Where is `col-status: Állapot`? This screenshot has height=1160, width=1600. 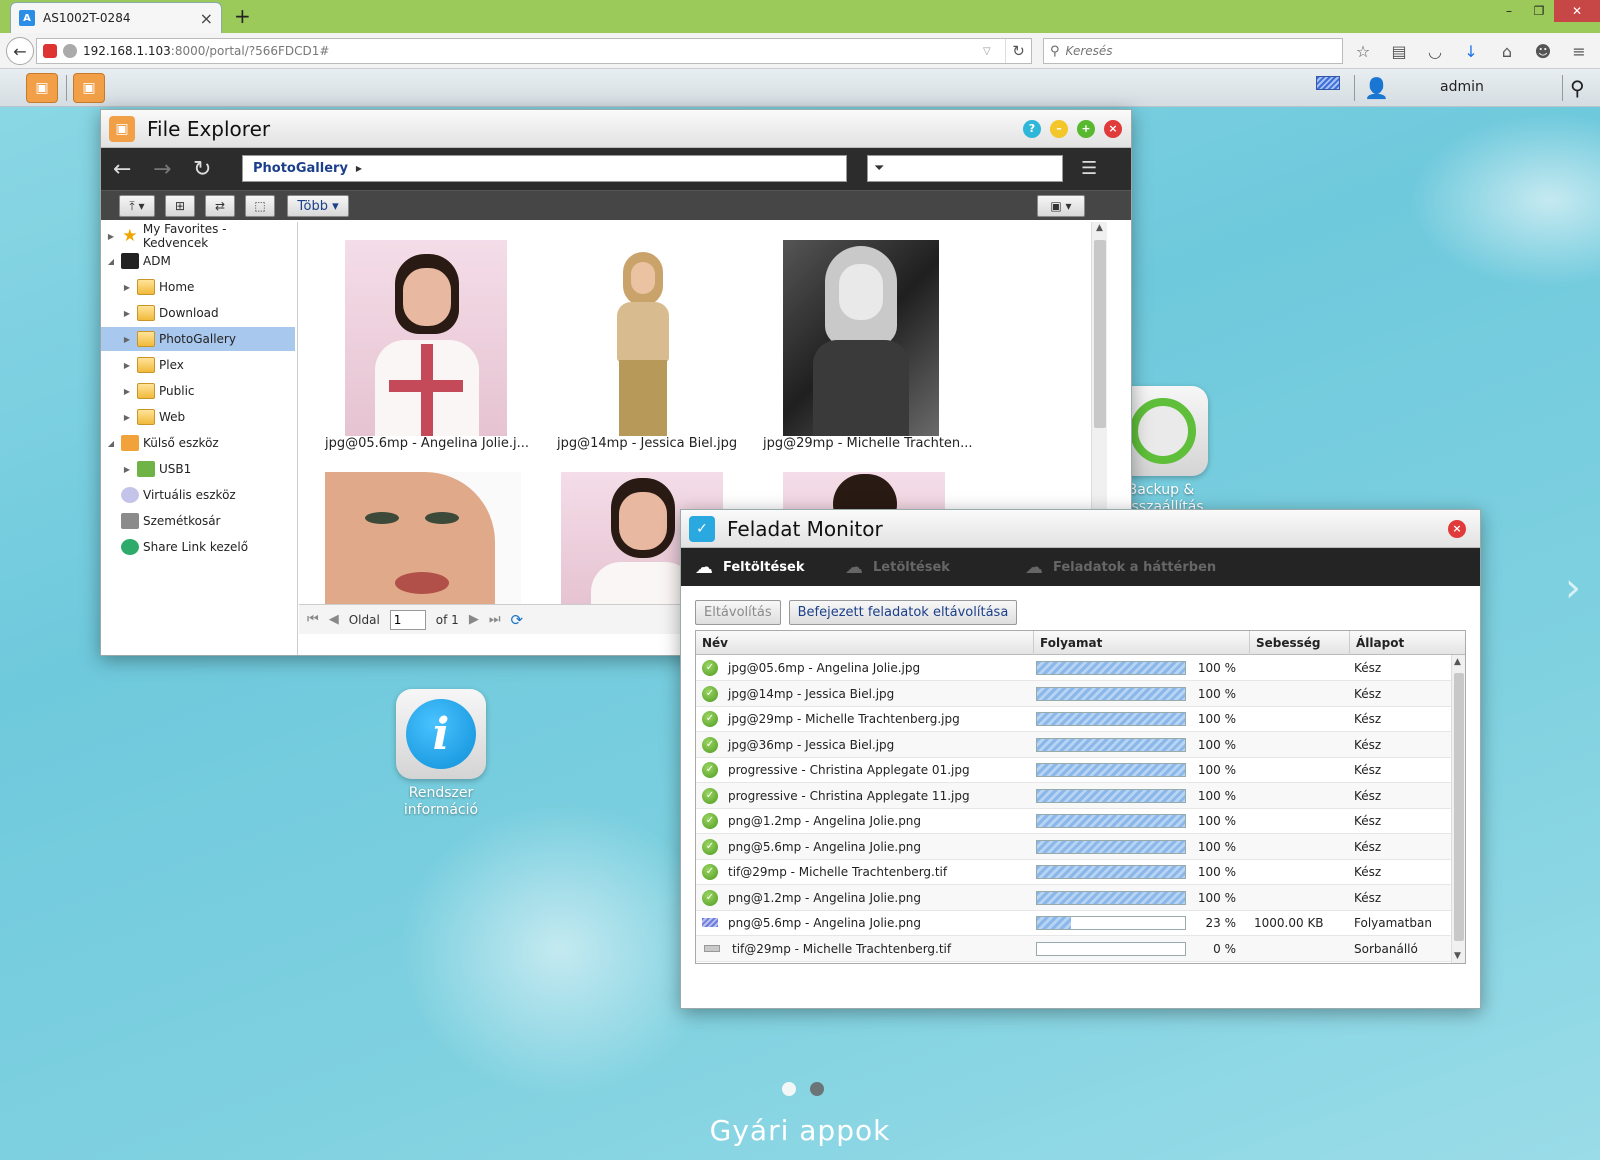 col-status: Állapot is located at coordinates (1400, 643).